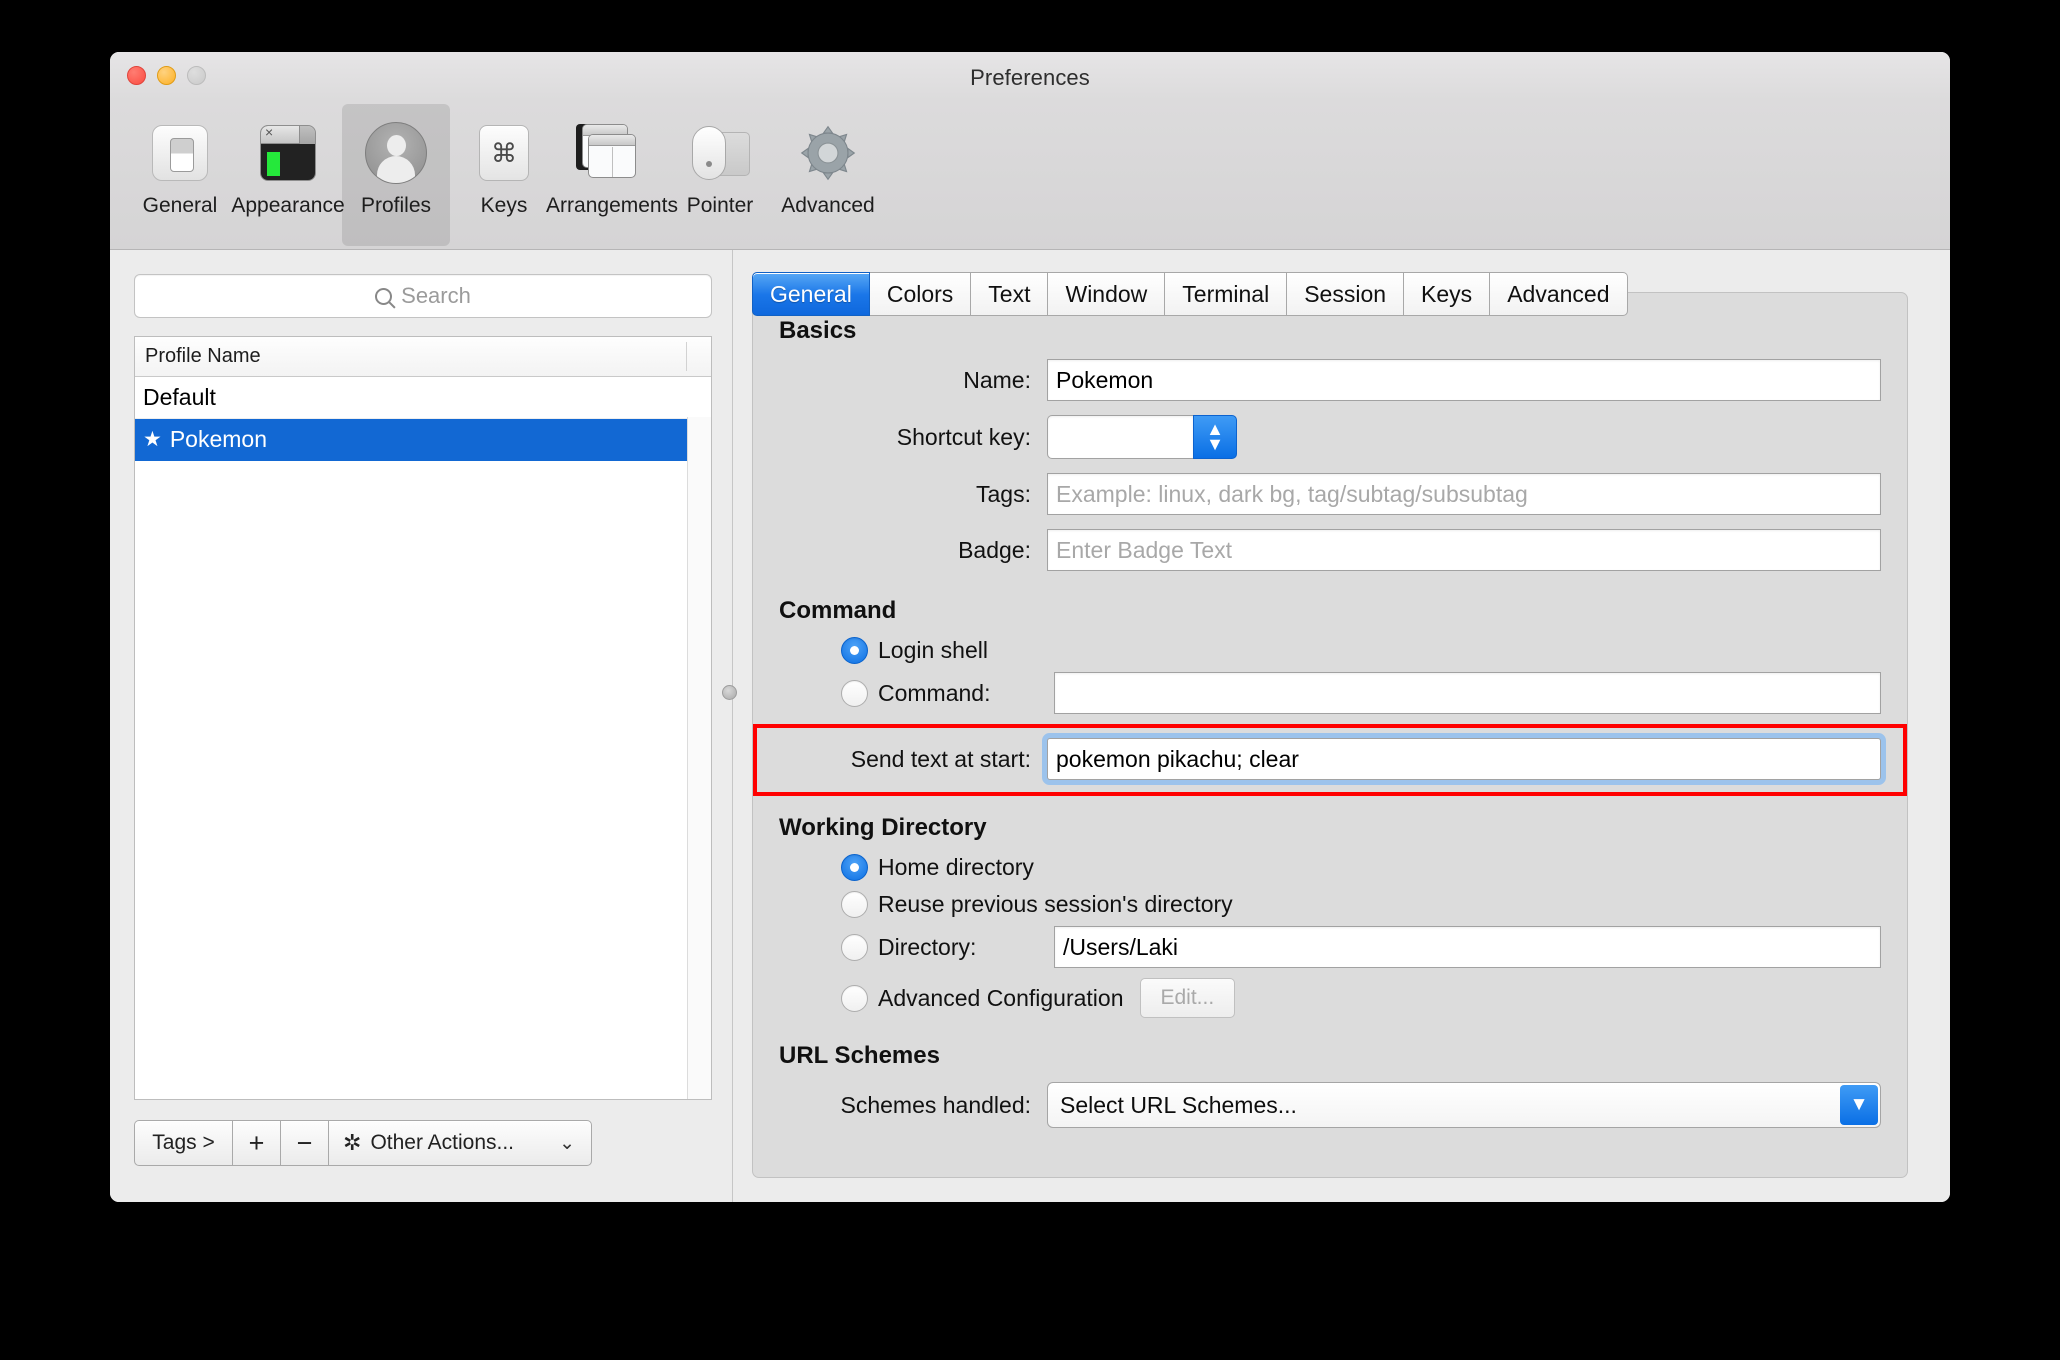  I want to click on list-item: Default, so click(423, 398).